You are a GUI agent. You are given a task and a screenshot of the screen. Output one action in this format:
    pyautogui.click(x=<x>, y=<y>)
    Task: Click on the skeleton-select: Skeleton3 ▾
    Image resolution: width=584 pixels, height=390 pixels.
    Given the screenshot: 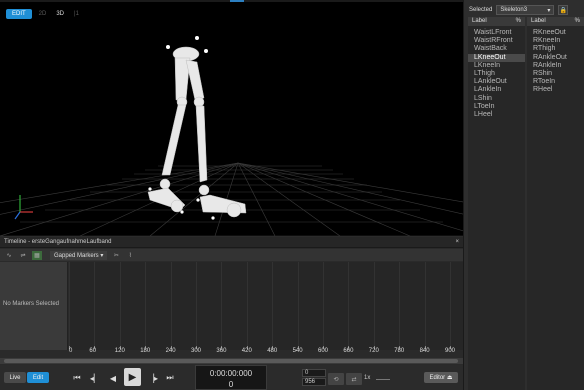 What is the action you would take?
    pyautogui.click(x=525, y=10)
    